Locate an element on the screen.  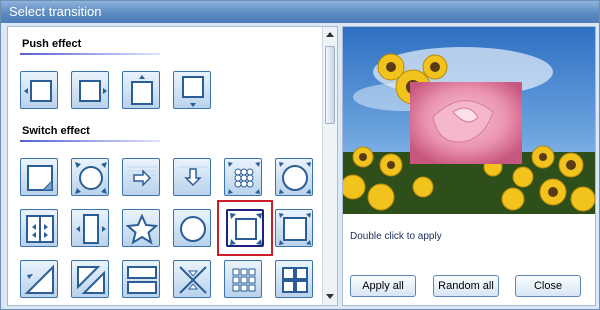
scroll-down-arrow-icon is located at coordinates (330, 296).